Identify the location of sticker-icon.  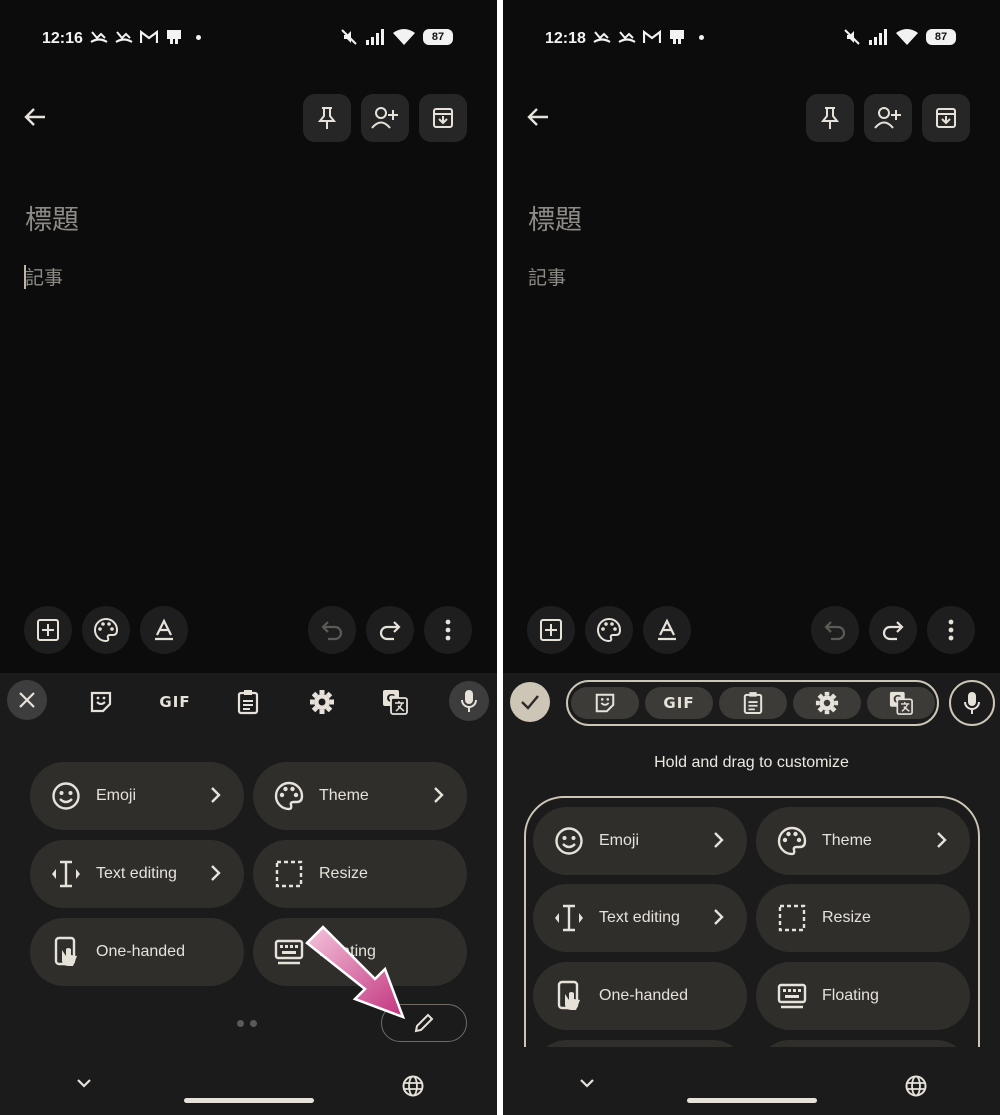
(101, 702).